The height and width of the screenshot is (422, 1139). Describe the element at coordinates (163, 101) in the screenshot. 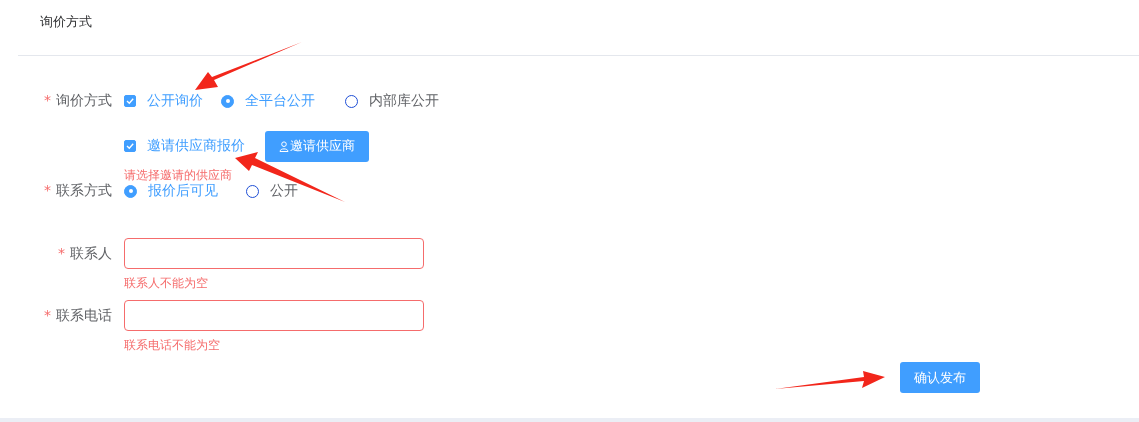

I see `checkbox: 公开询价` at that location.